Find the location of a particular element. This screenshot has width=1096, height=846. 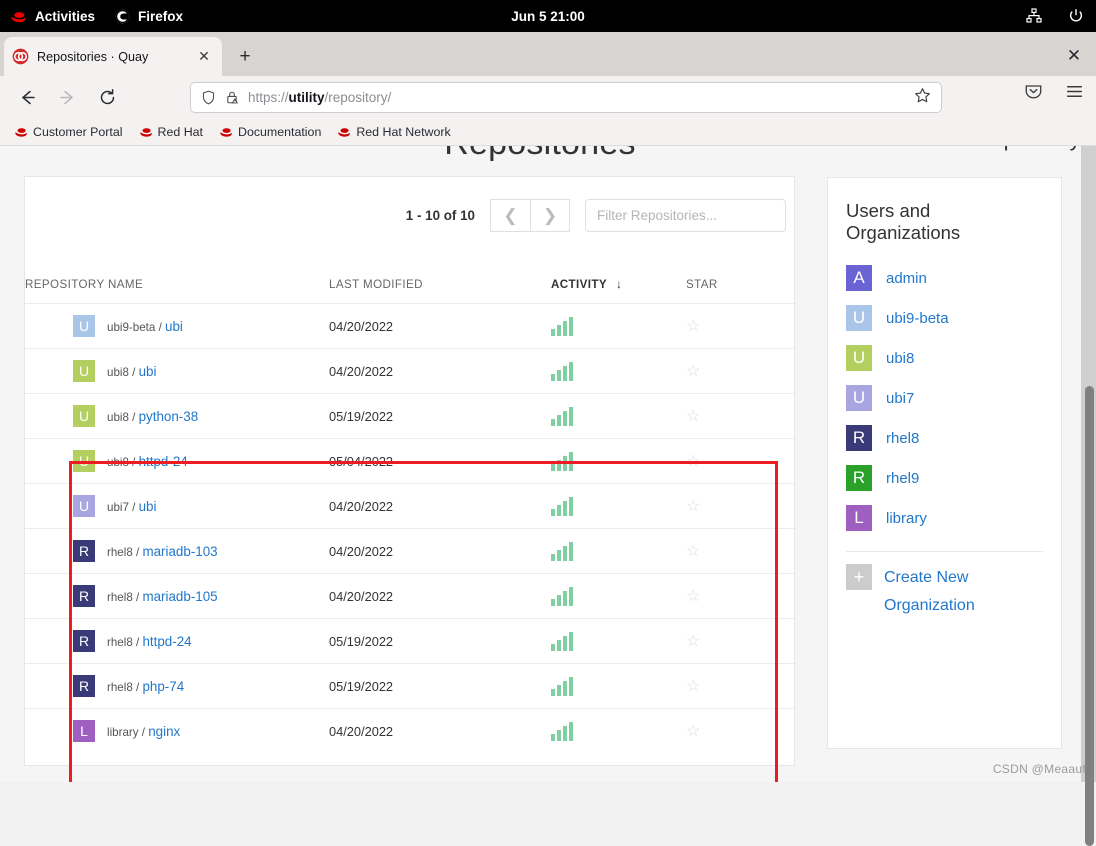

window-close-button: ✕ is located at coordinates (1074, 56).